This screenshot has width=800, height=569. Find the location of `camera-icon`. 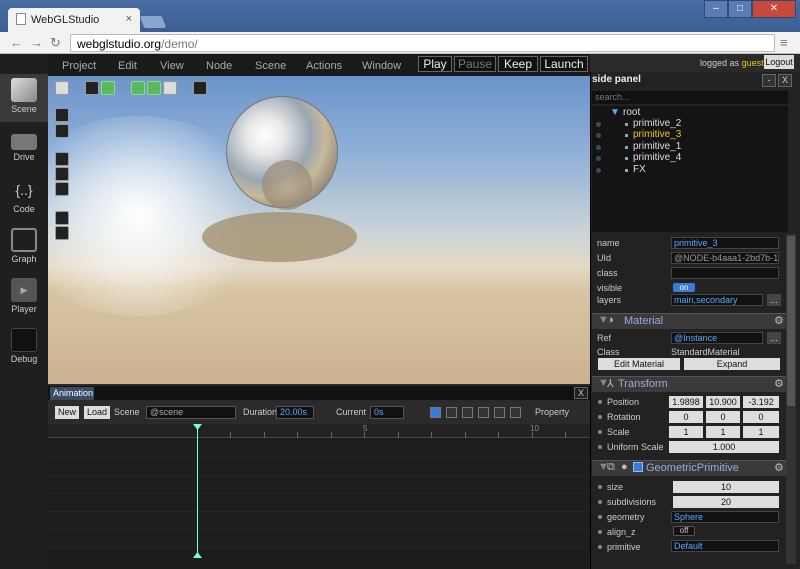

camera-icon is located at coordinates (62, 115).